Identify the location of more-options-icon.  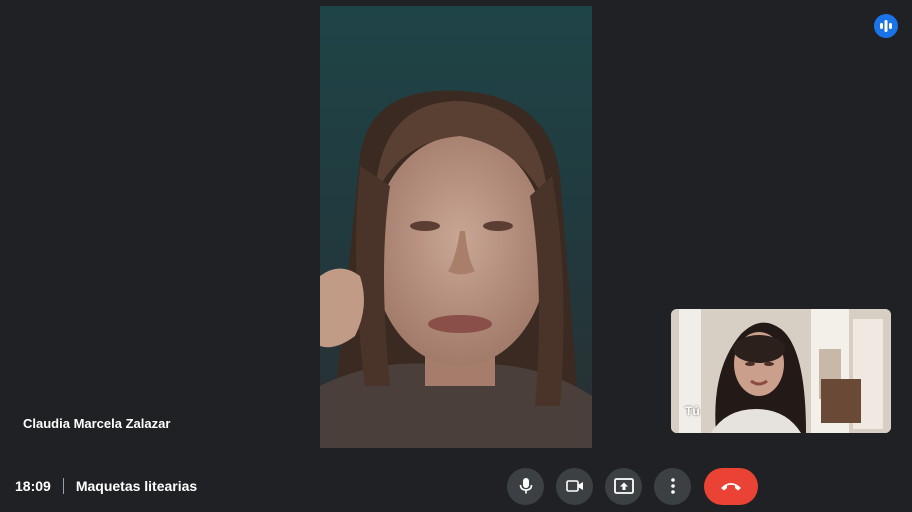
(672, 486).